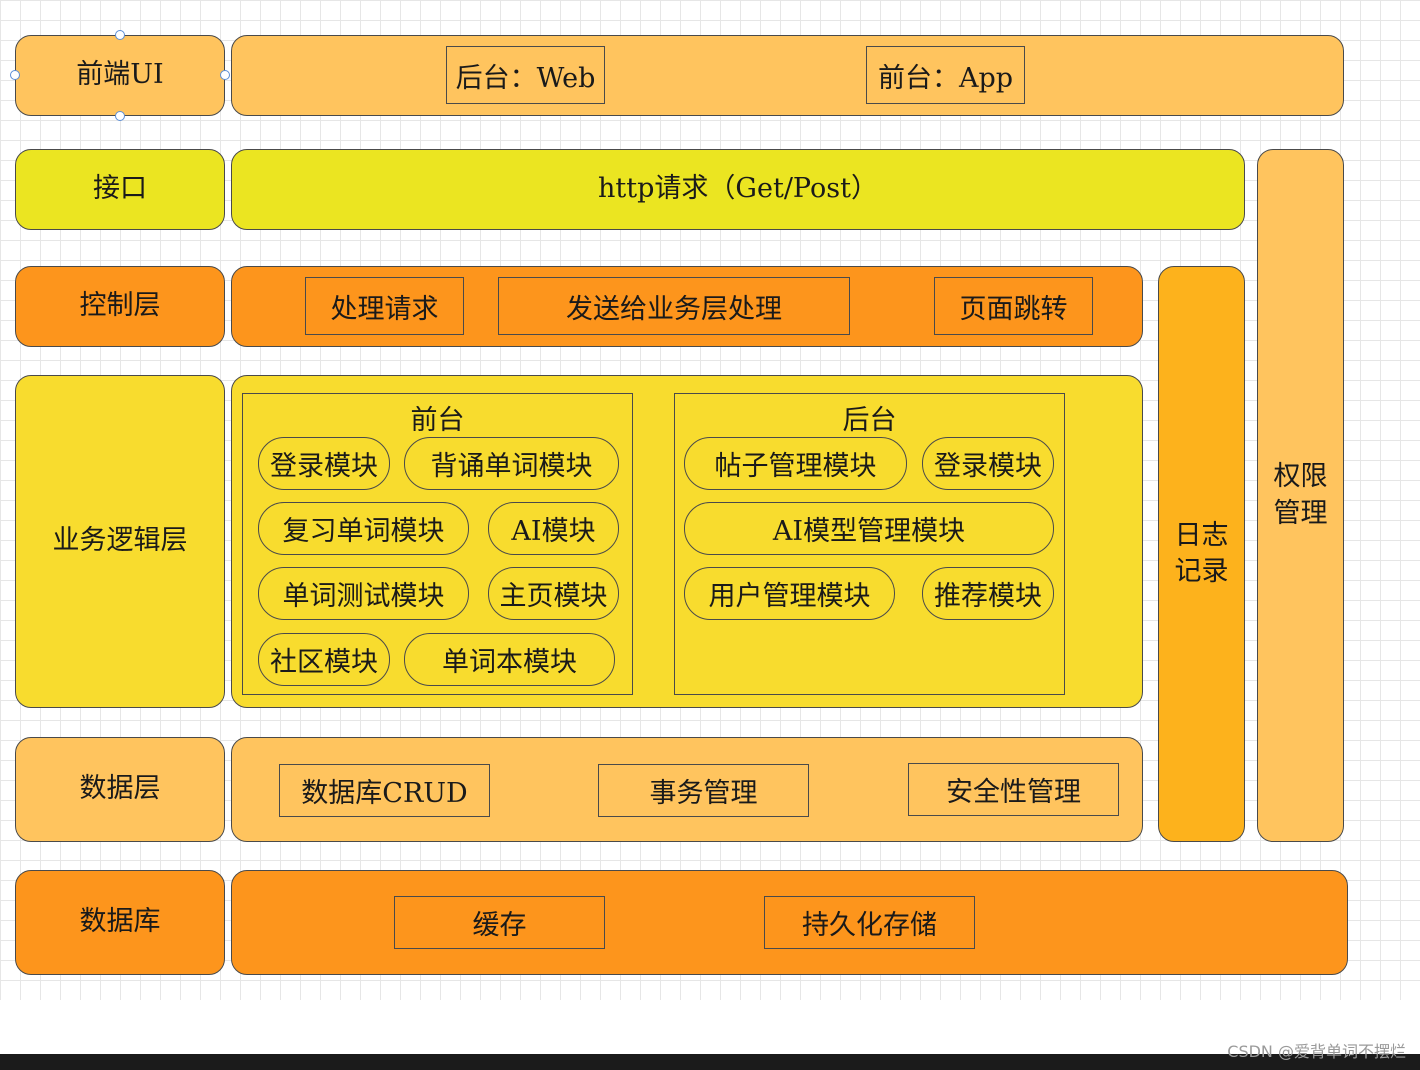 This screenshot has height=1070, width=1420. What do you see at coordinates (225, 75) in the screenshot?
I see `selection-handle-right` at bounding box center [225, 75].